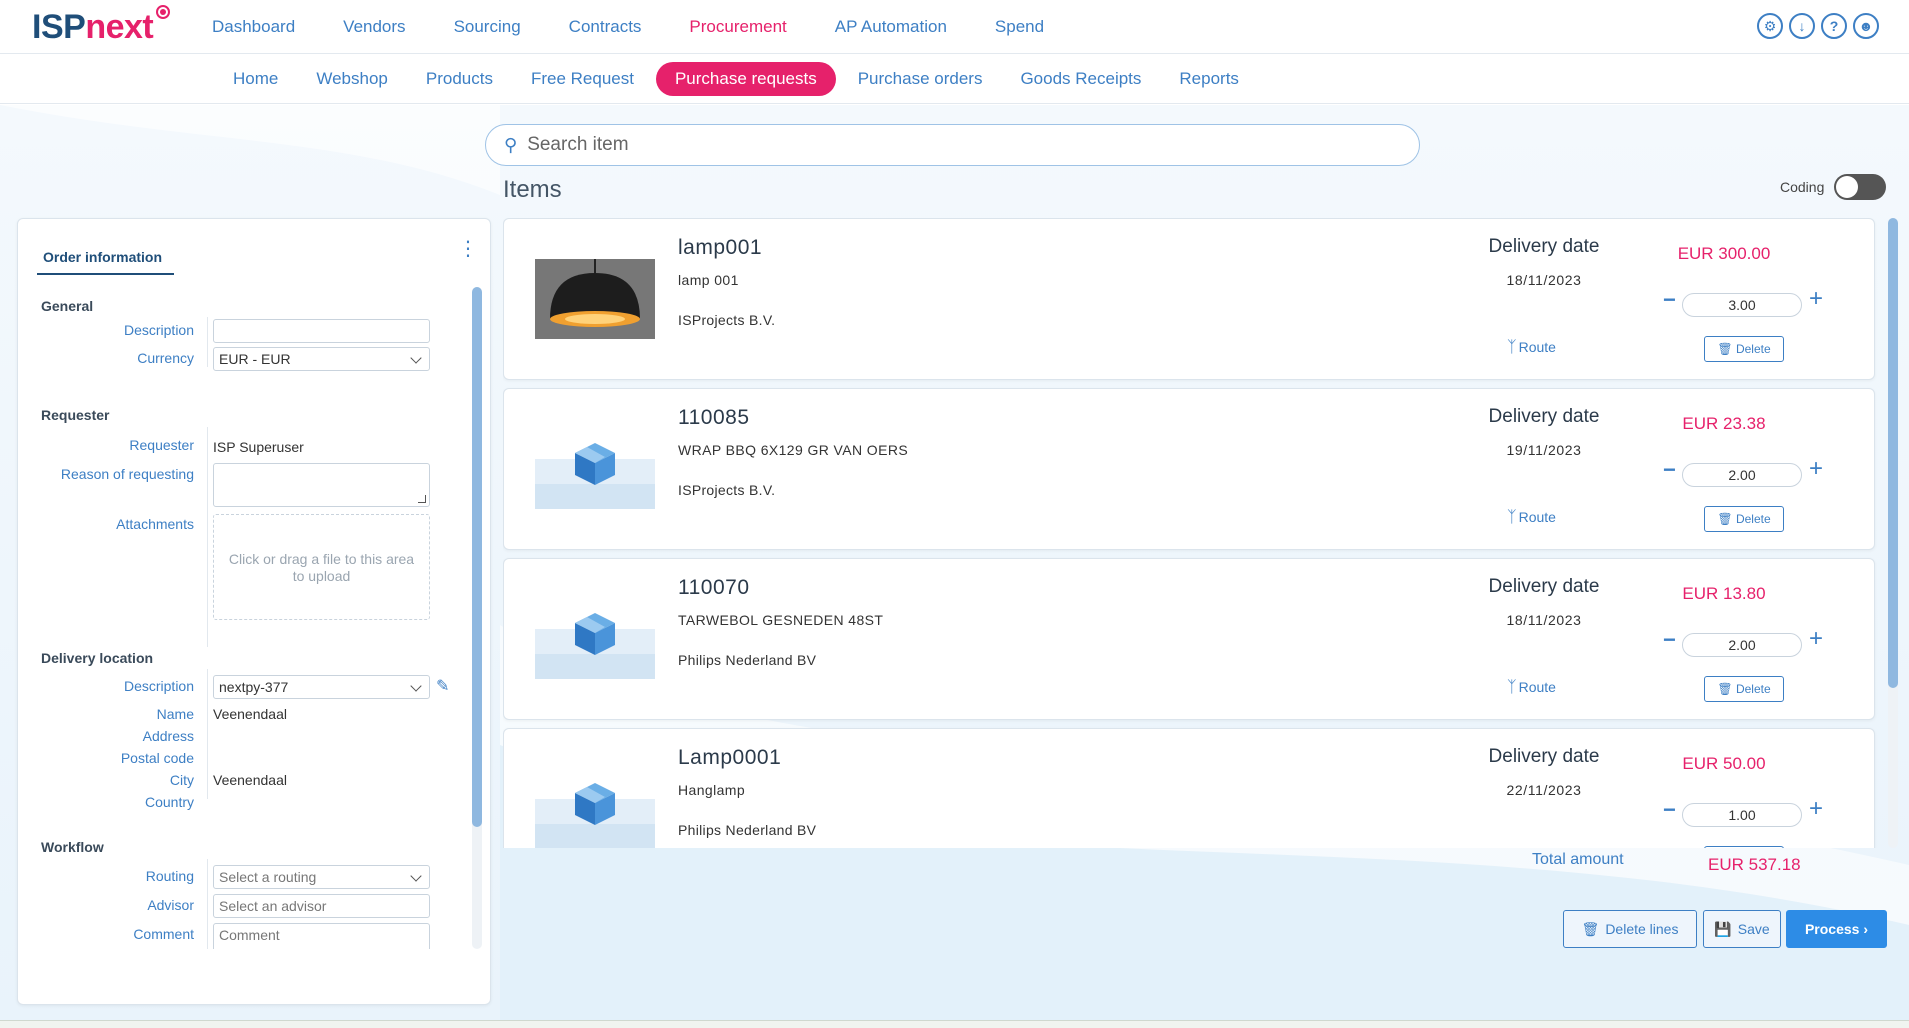 This screenshot has height=1028, width=1909. Describe the element at coordinates (1544, 790) in the screenshot. I see `delivery-date-value: 22/11/2023` at that location.